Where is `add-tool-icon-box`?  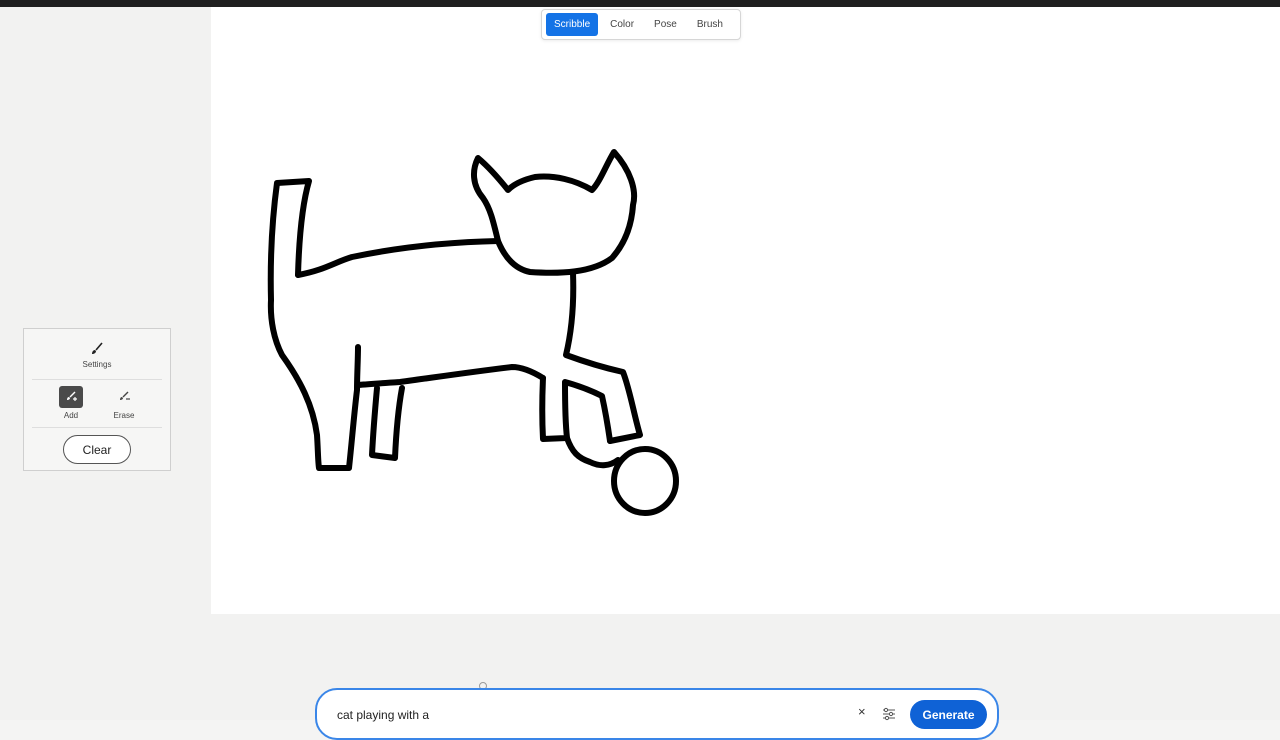
add-tool-icon-box is located at coordinates (71, 397).